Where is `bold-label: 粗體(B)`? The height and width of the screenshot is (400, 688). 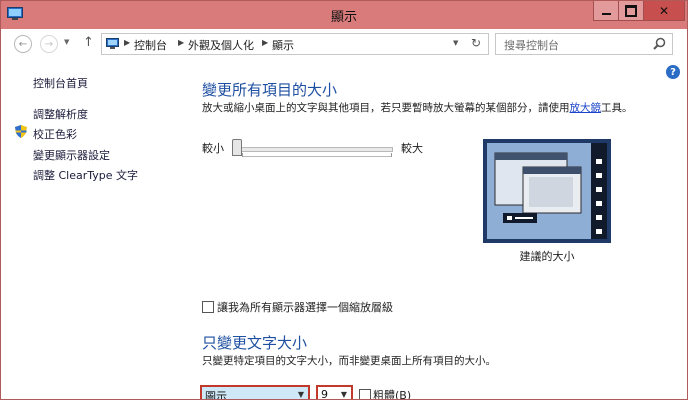
bold-label: 粗體(B) is located at coordinates (392, 393).